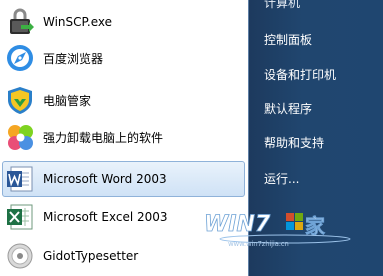 This screenshot has height=276, width=383. What do you see at coordinates (73, 58) in the screenshot?
I see `program-label: 百度浏览器` at bounding box center [73, 58].